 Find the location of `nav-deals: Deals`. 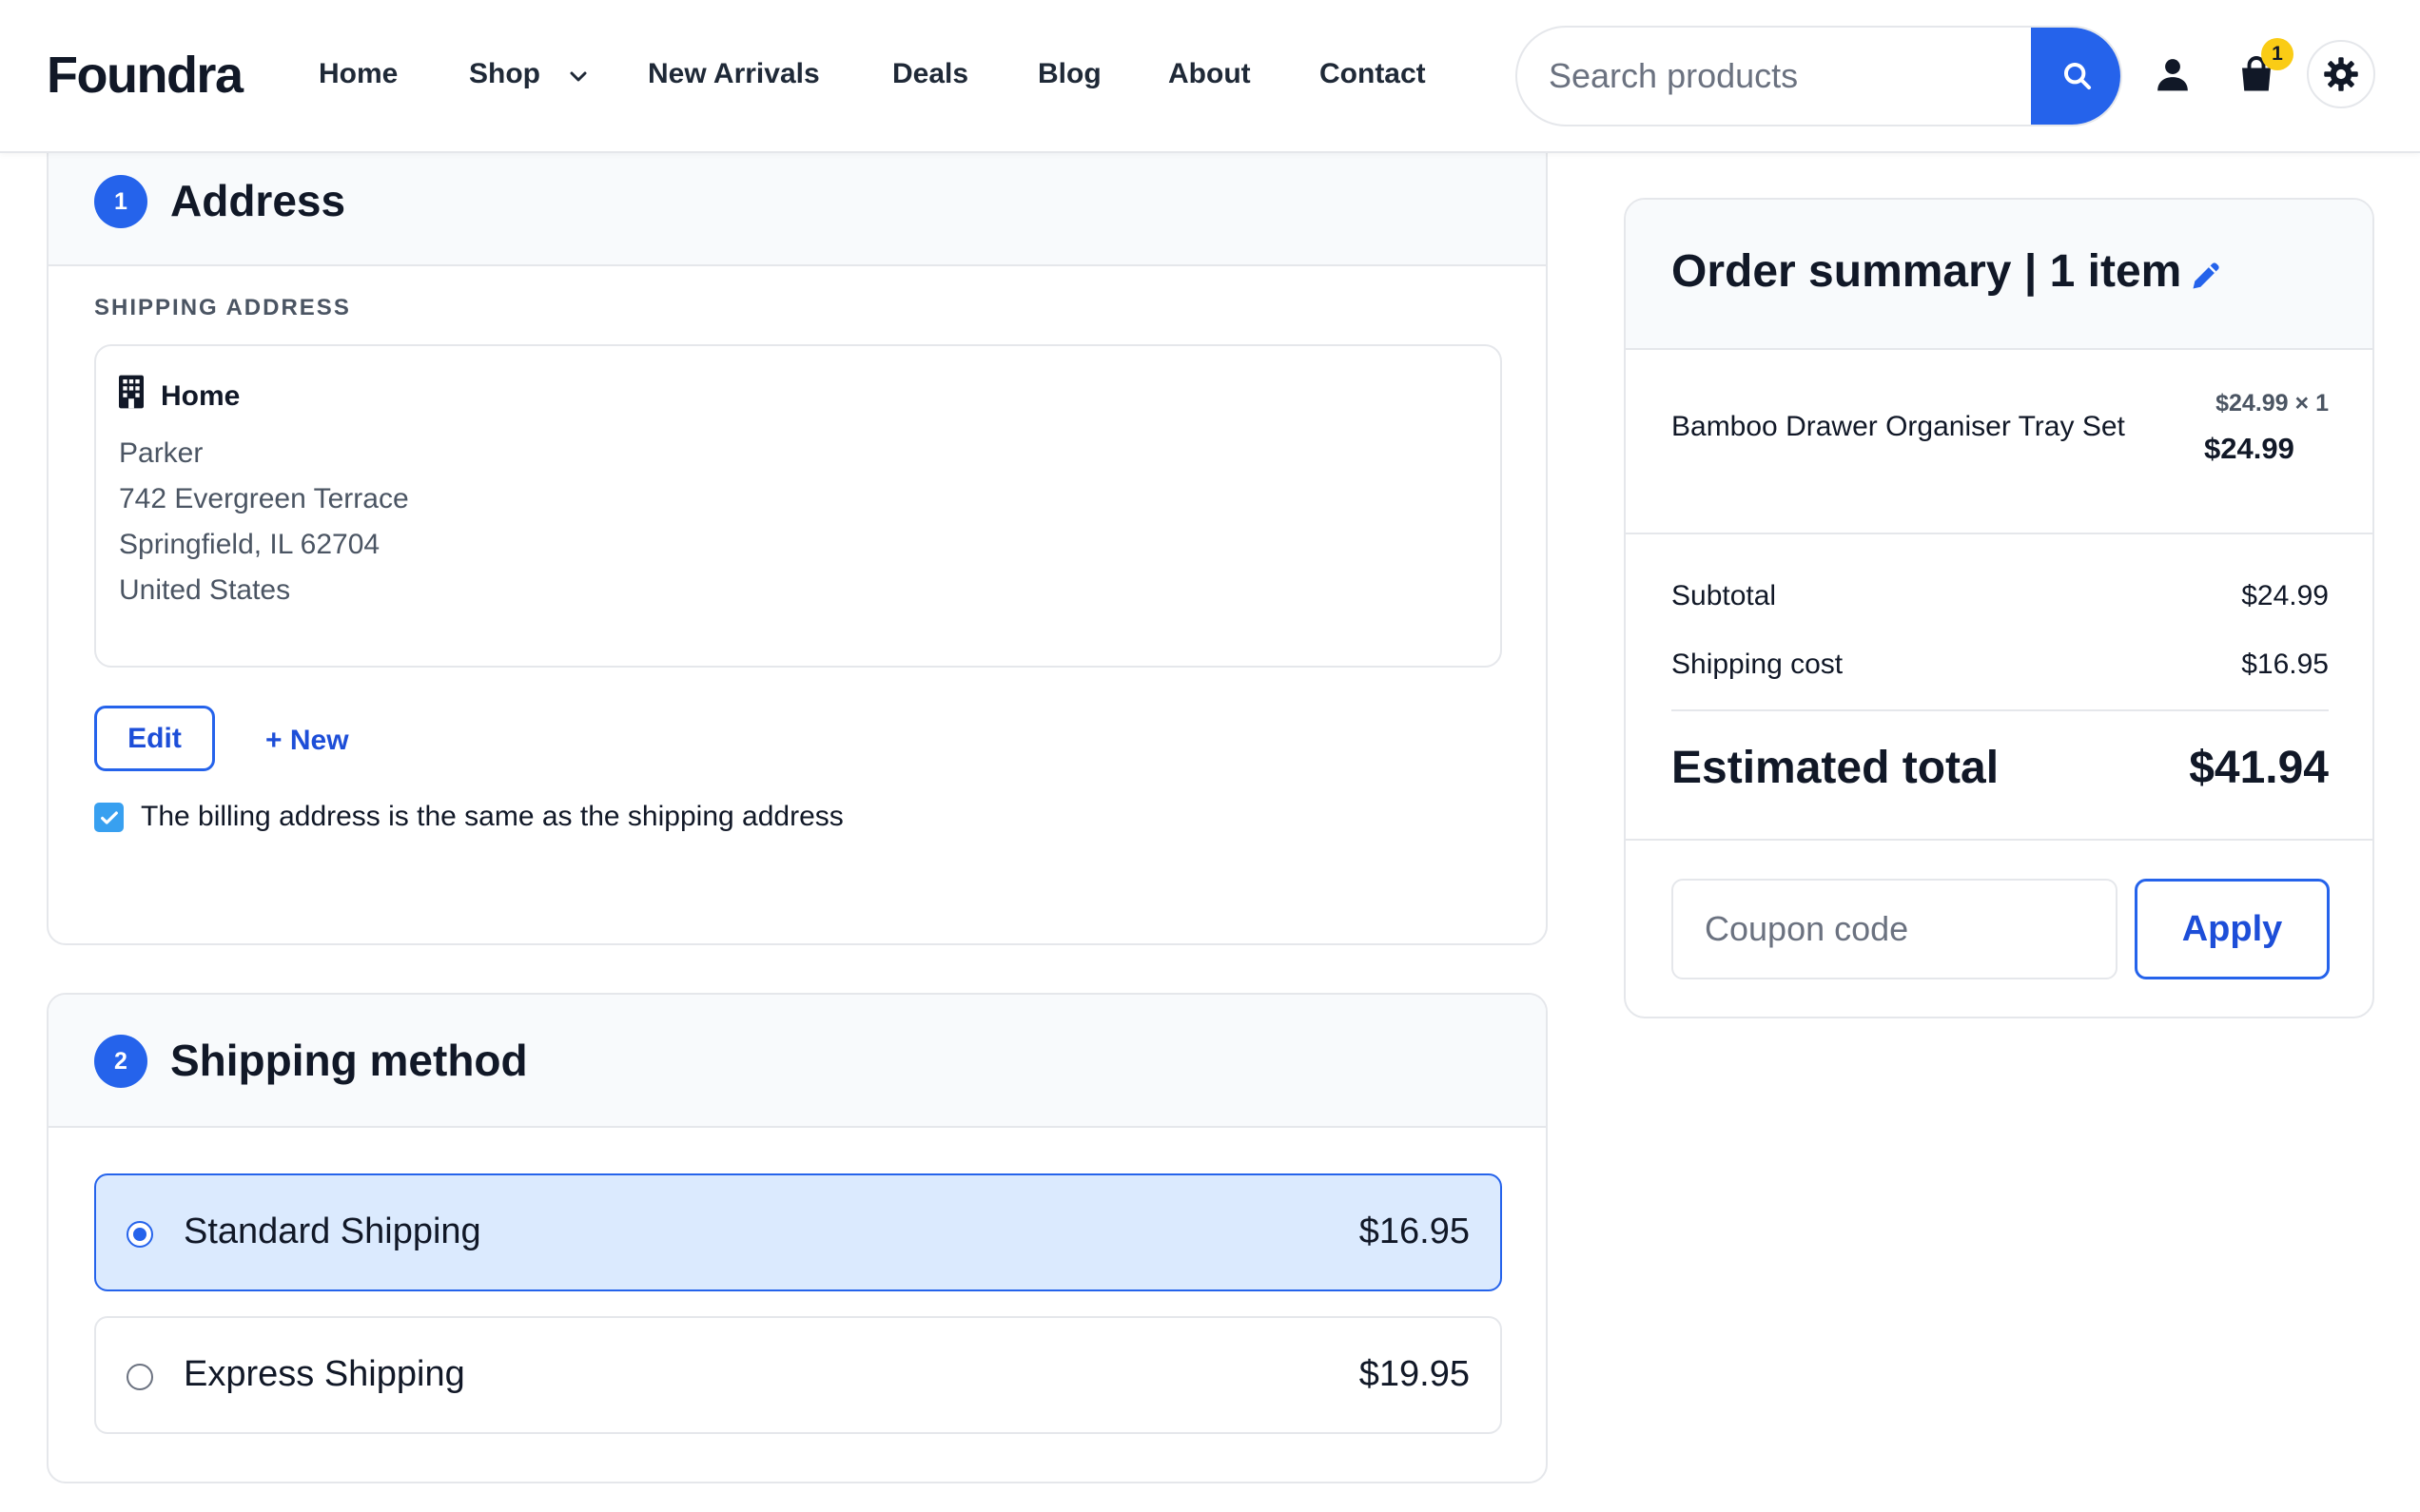

nav-deals: Deals is located at coordinates (930, 74).